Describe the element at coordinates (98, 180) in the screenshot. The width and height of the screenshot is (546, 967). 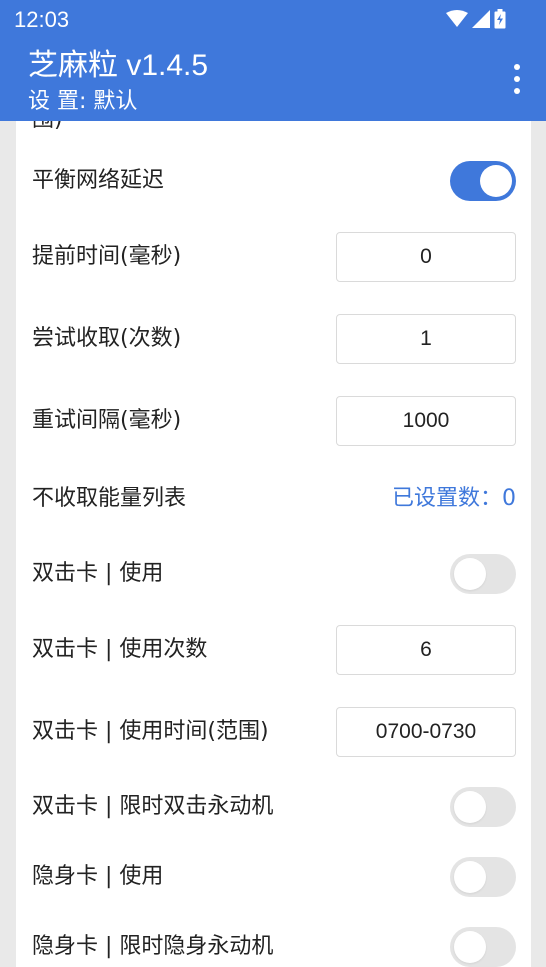
I see `setting-label: 平衡网络延迟` at that location.